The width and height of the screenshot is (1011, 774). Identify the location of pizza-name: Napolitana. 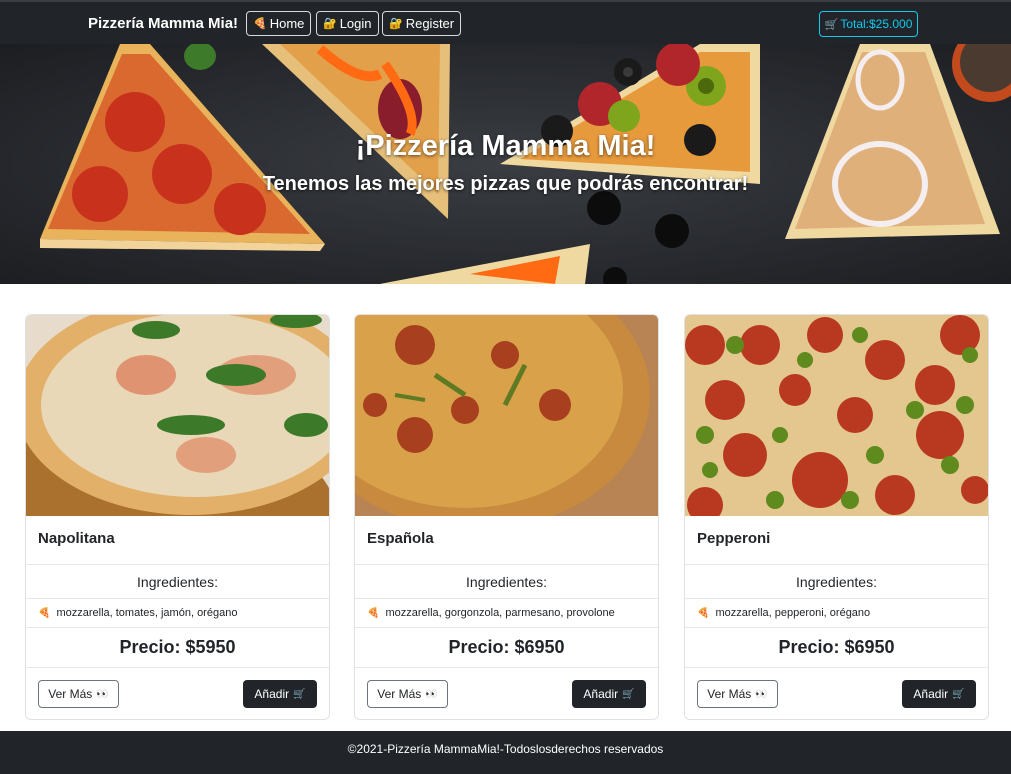
(177, 540).